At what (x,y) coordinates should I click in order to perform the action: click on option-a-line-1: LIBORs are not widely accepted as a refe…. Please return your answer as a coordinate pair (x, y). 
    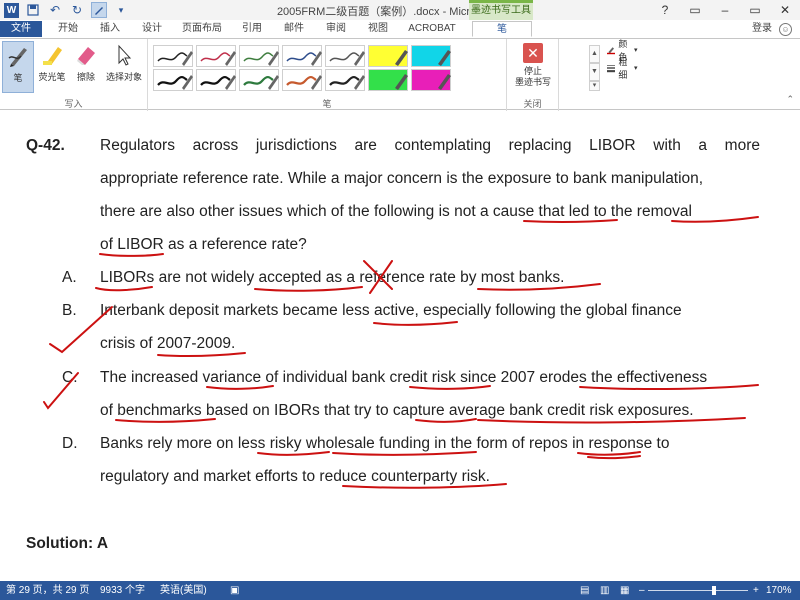
    Looking at the image, I should click on (332, 277).